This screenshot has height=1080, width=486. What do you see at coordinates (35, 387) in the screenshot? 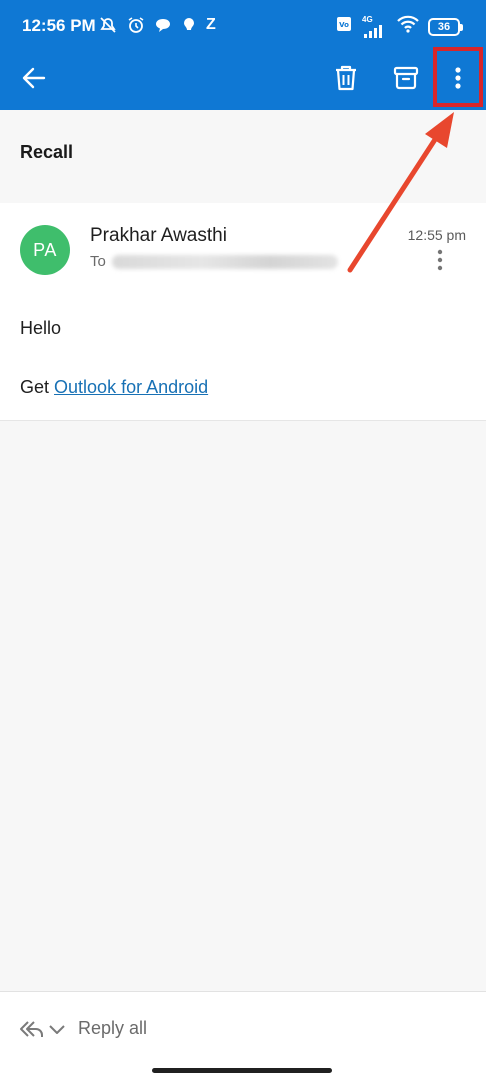
I see `signature-prefix: Get` at bounding box center [35, 387].